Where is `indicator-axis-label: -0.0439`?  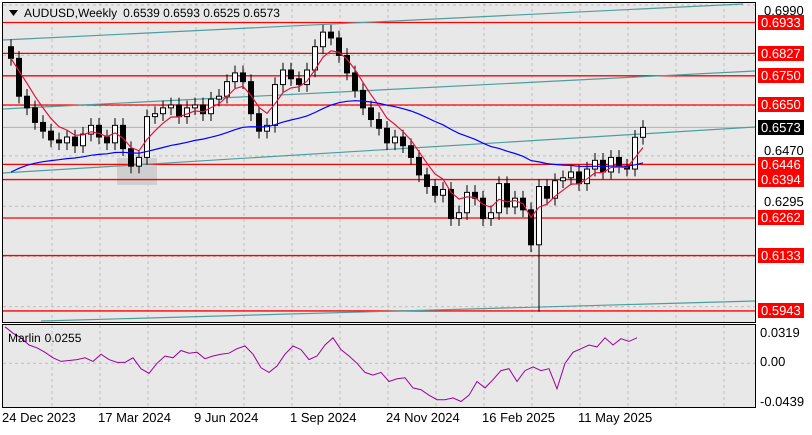 indicator-axis-label: -0.0439 is located at coordinates (782, 402).